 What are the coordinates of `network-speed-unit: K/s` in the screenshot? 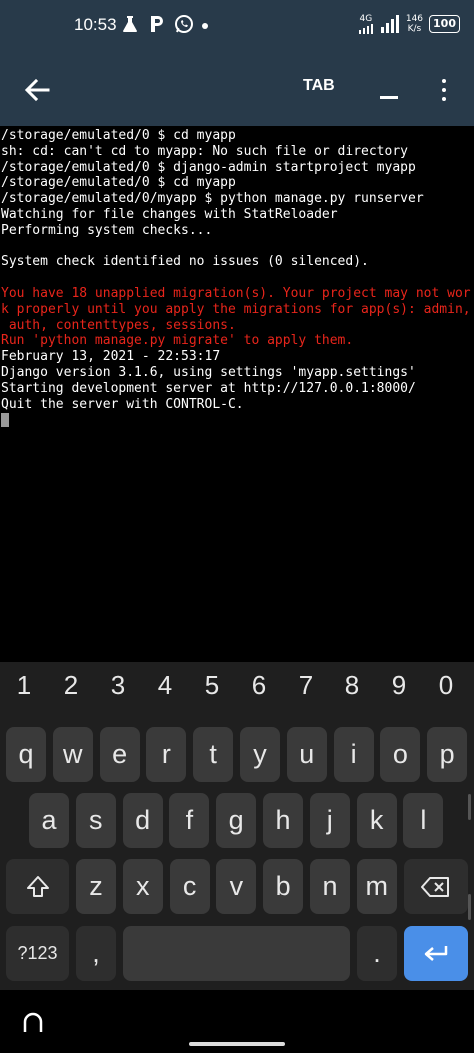 It's located at (414, 29).